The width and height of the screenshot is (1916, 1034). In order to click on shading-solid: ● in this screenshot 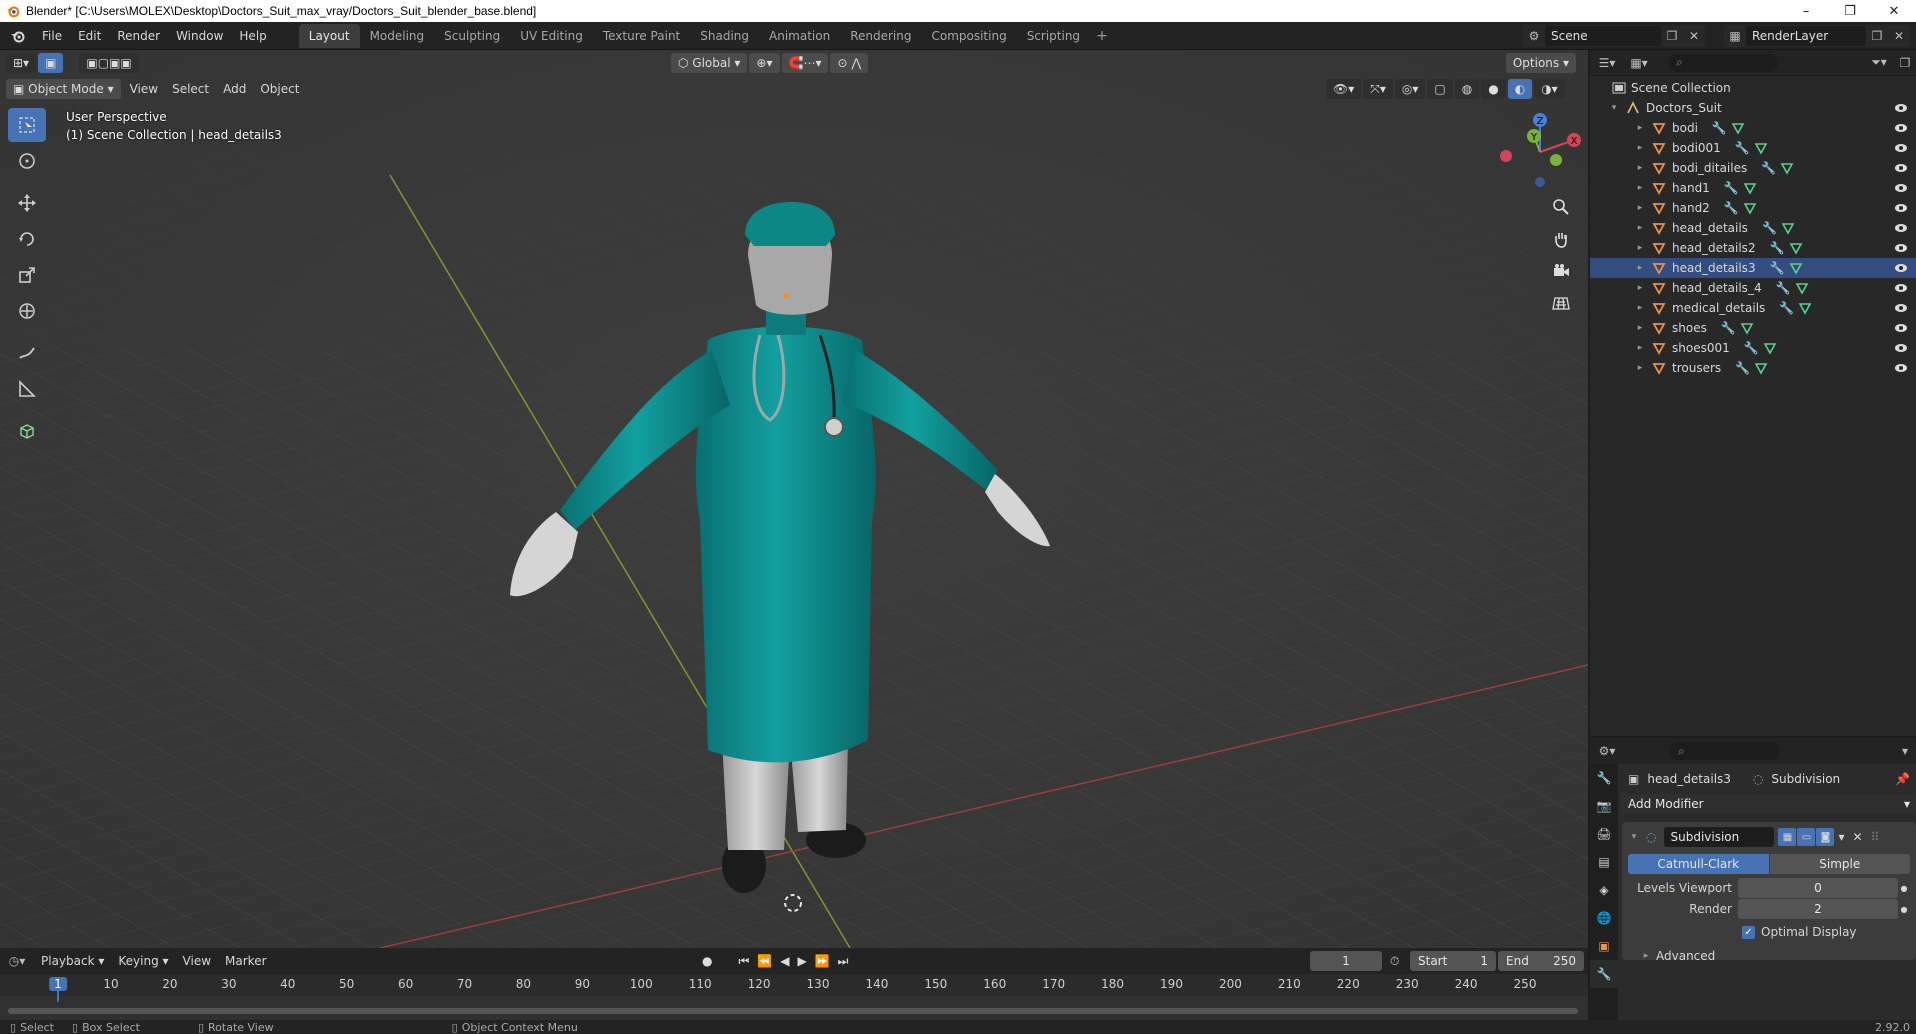, I will do `click(1493, 89)`.